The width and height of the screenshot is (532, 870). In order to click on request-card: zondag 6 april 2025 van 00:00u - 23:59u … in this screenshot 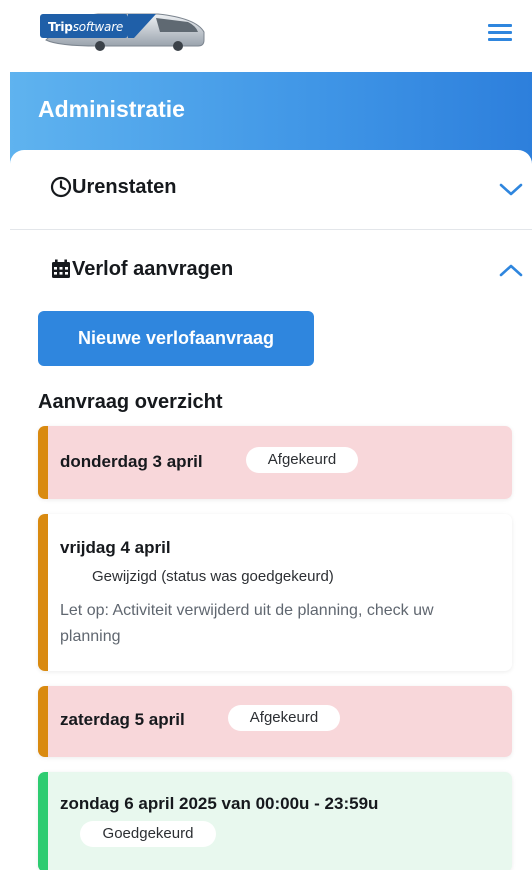, I will do `click(275, 821)`.